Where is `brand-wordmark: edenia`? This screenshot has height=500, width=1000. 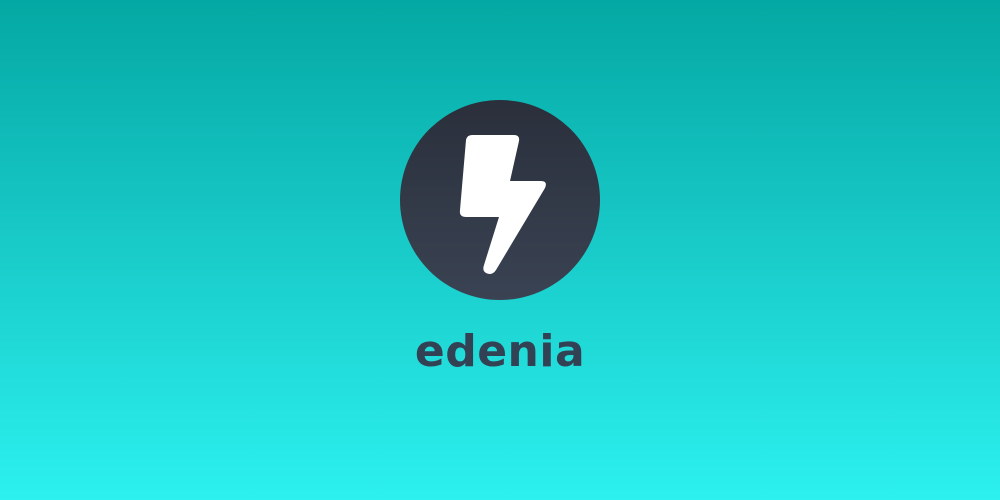 brand-wordmark: edenia is located at coordinates (500, 351).